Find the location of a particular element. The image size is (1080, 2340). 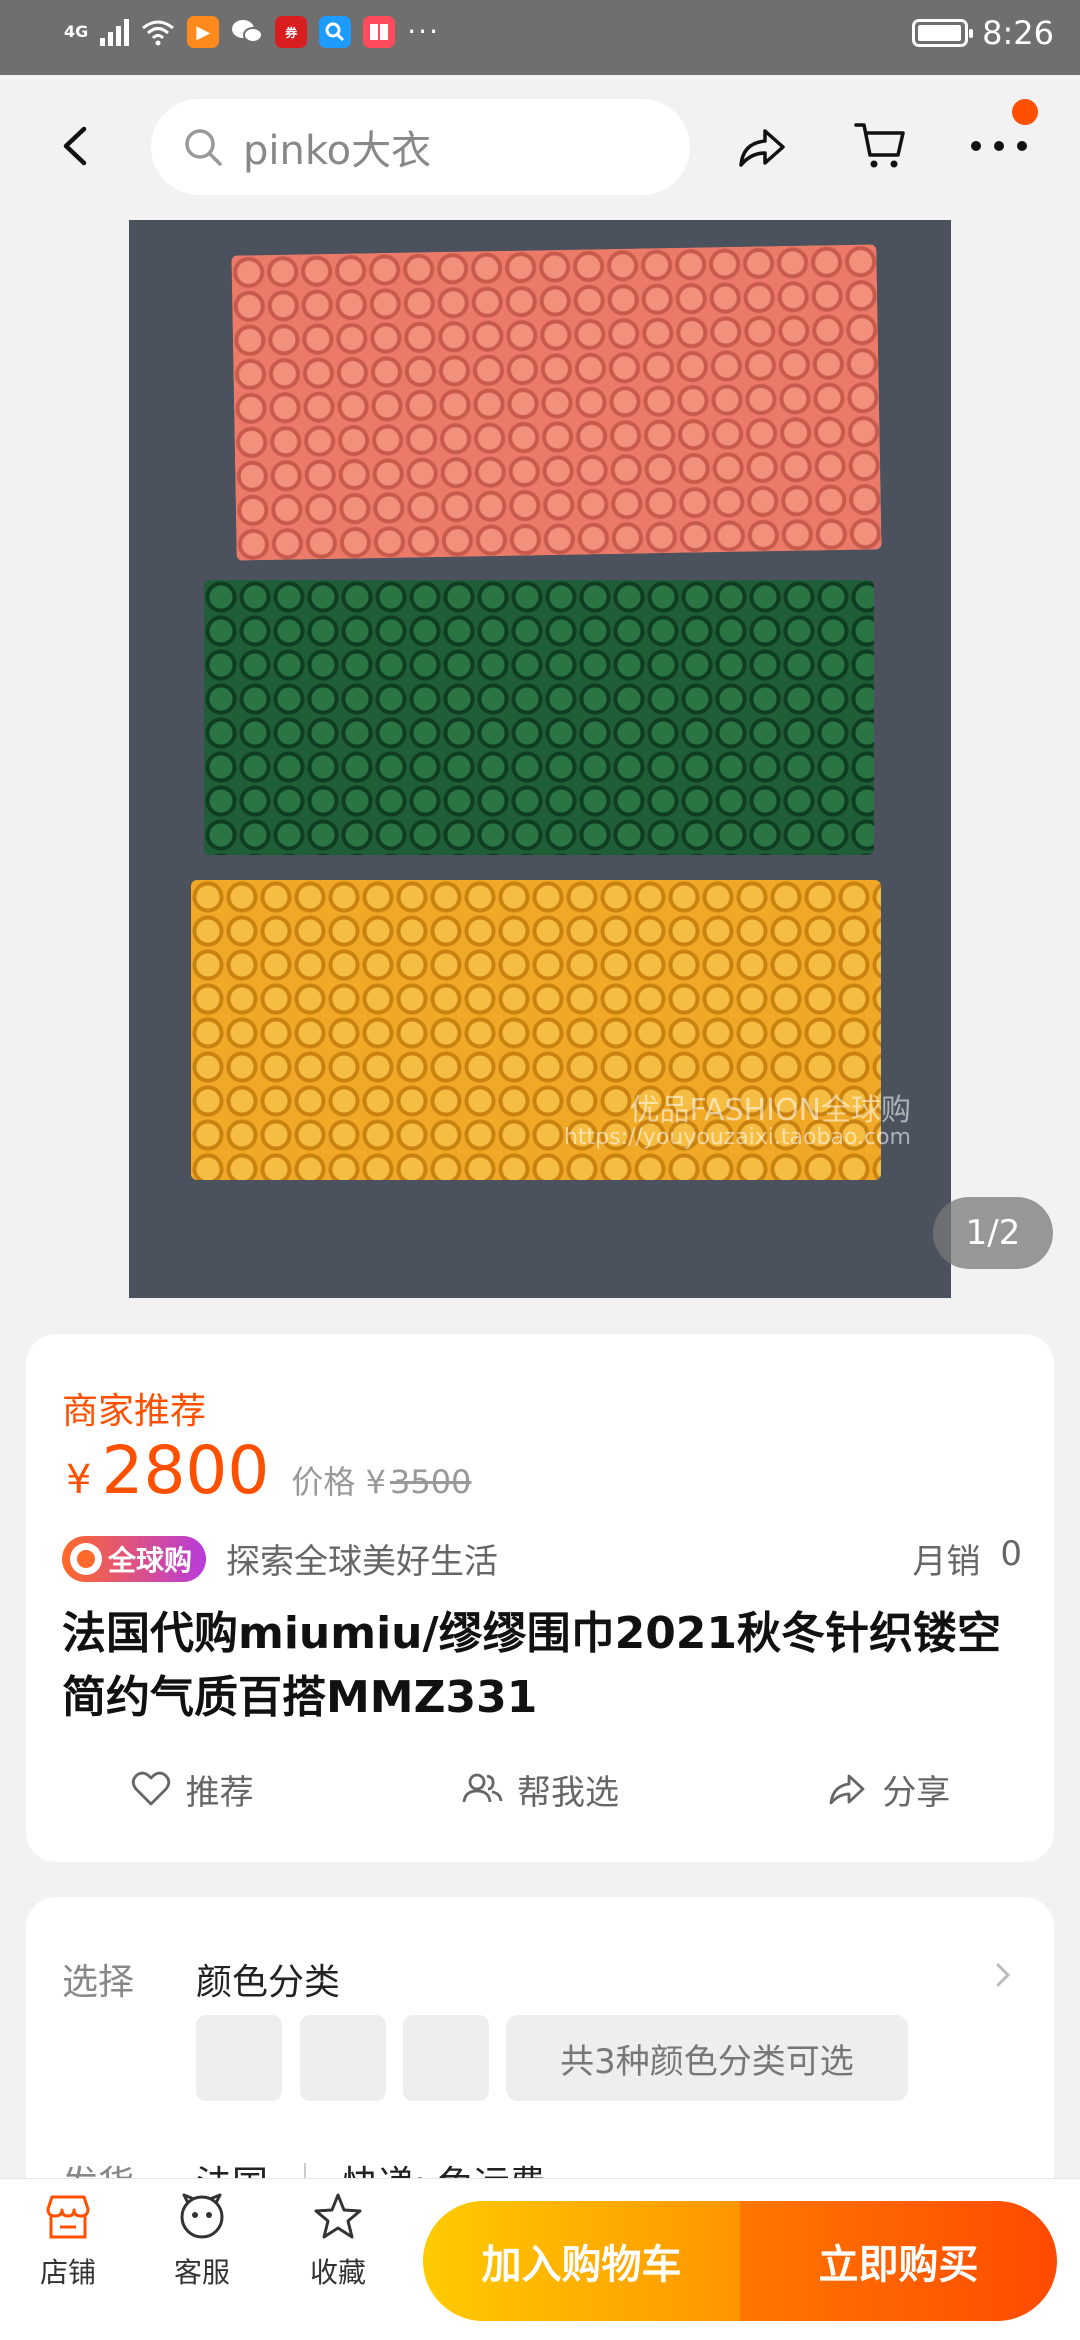

monthly-sales-value: 0 is located at coordinates (1011, 1554).